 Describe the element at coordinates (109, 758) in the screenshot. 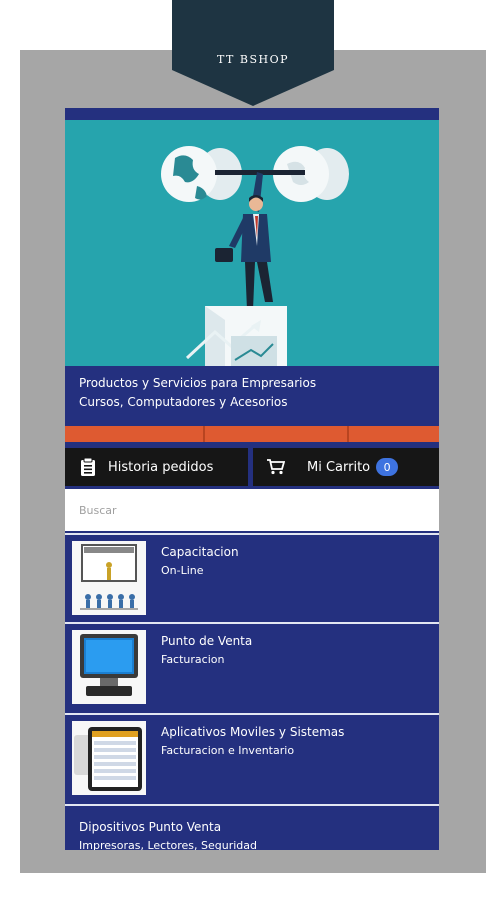

I see `tablet-icon` at that location.